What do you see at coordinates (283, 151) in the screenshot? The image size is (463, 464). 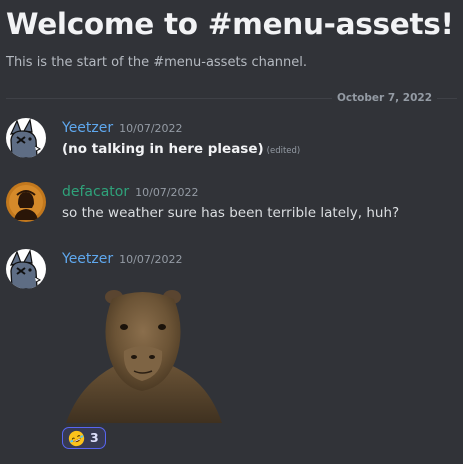 I see `edited-label: (edited)` at bounding box center [283, 151].